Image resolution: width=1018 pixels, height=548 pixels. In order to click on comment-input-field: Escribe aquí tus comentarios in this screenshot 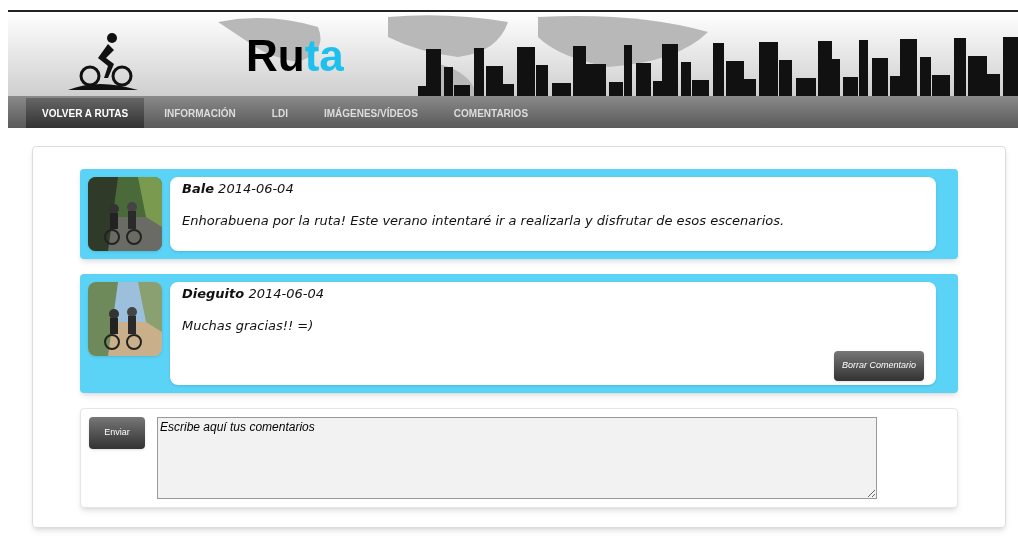, I will do `click(517, 457)`.